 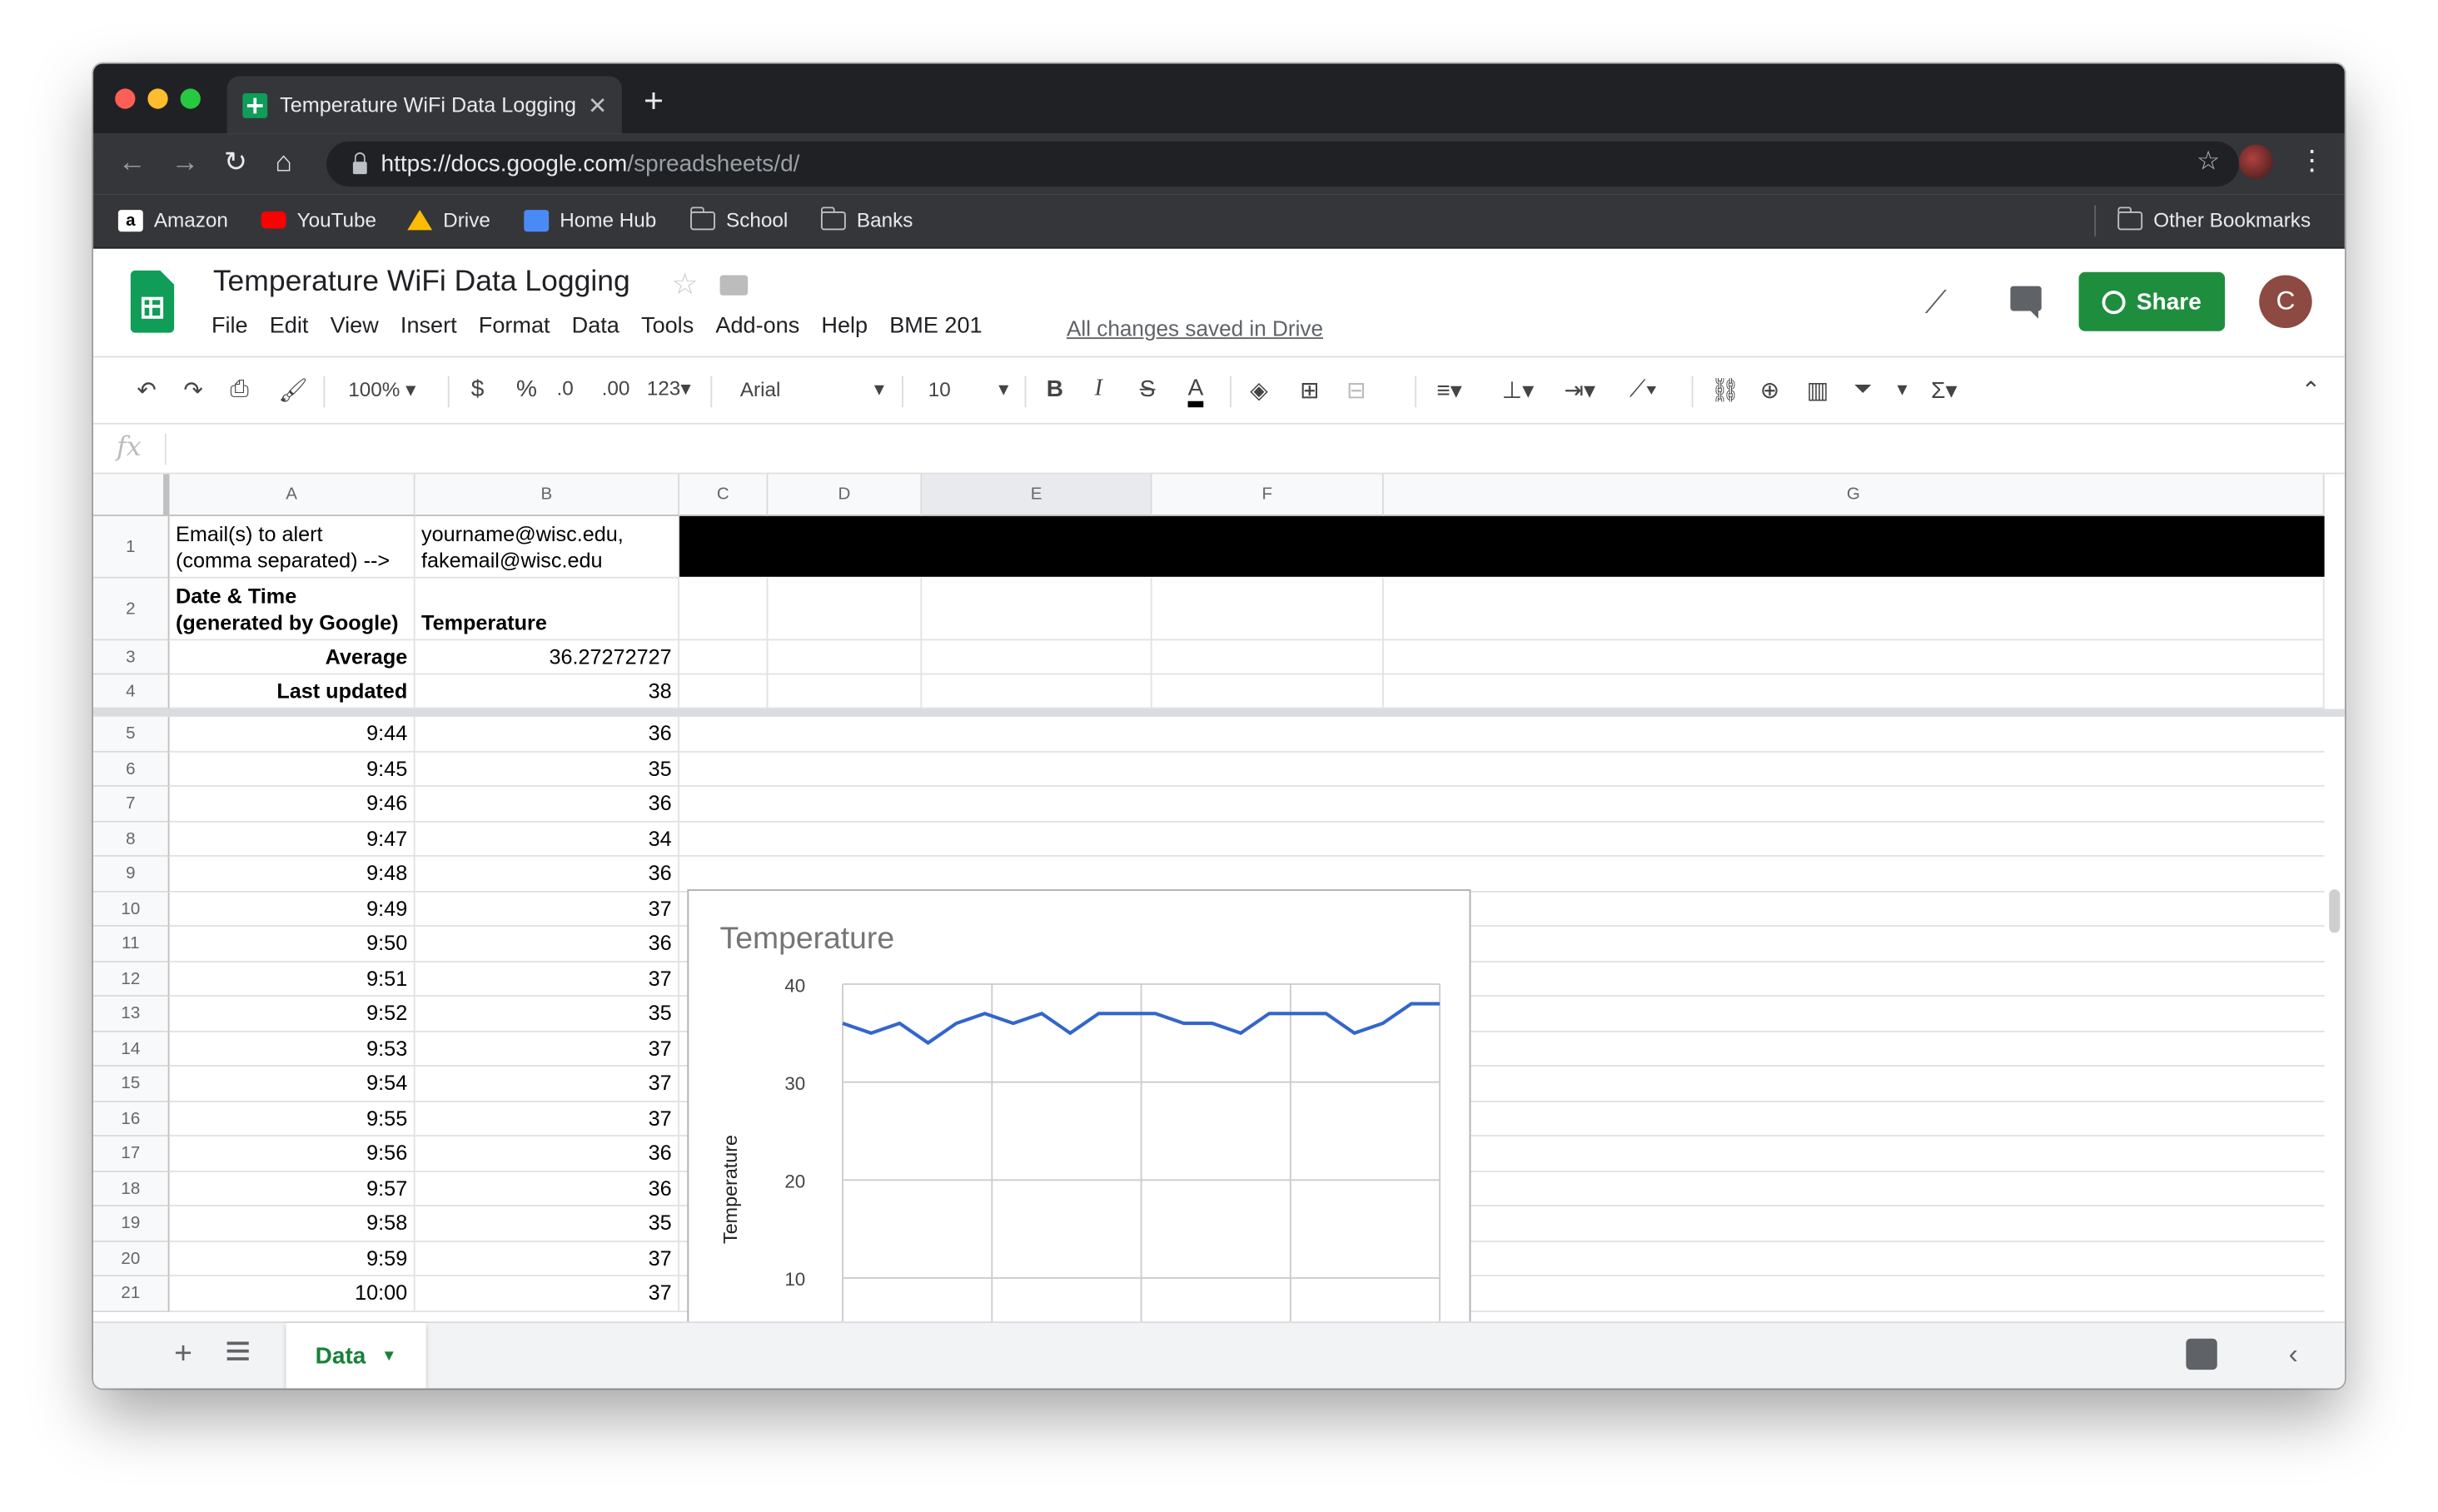 I want to click on browser-menu-icon: ⋮, so click(x=2312, y=161).